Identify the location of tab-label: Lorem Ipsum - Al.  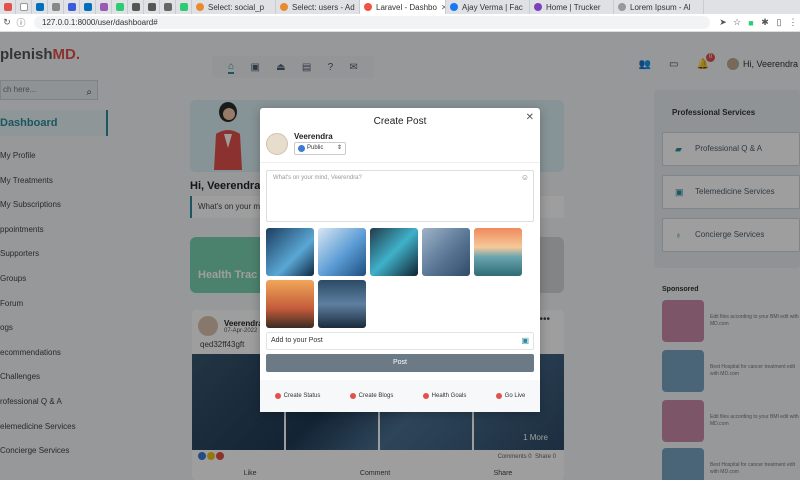
(660, 7).